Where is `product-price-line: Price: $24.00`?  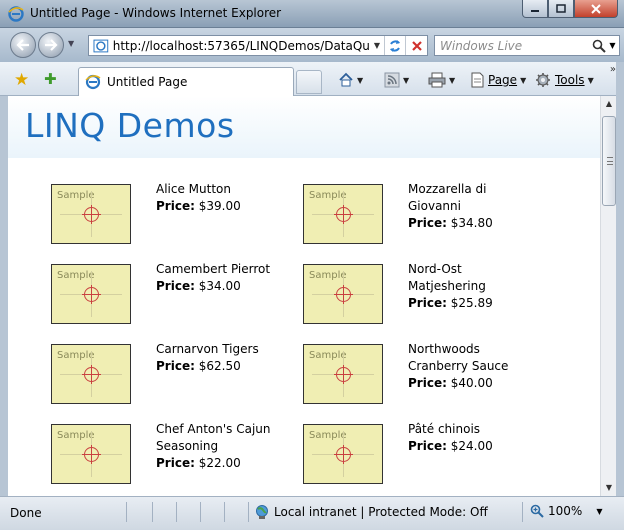 product-price-line: Price: $24.00 is located at coordinates (474, 446).